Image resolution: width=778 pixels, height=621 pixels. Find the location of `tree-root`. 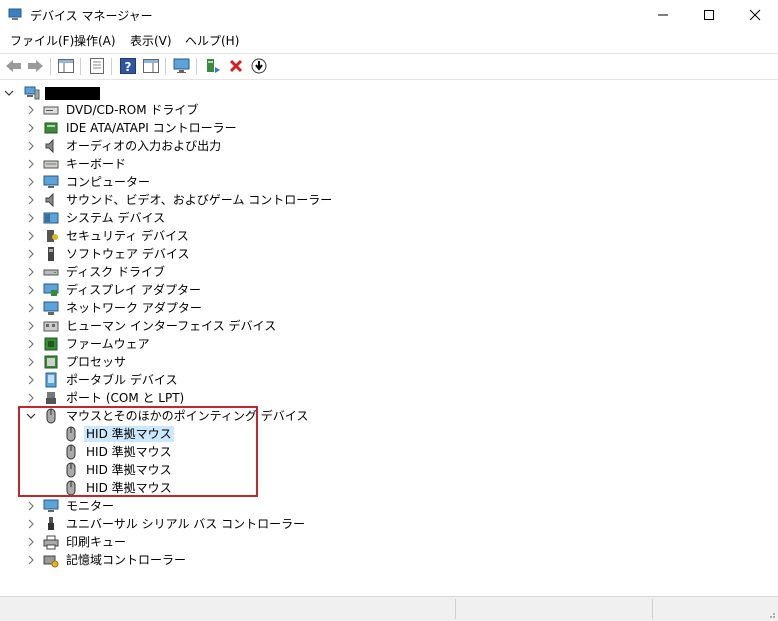

tree-root is located at coordinates (52, 93).